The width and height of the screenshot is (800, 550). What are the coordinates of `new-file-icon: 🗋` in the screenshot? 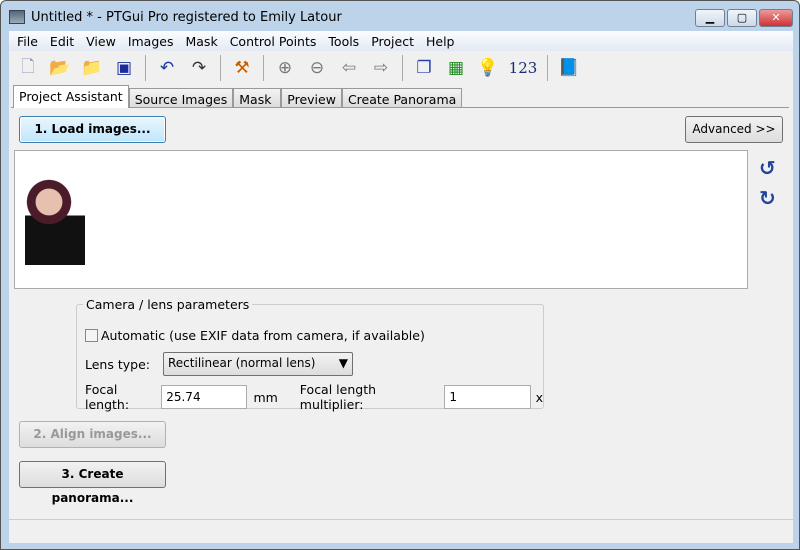 It's located at (28, 68).